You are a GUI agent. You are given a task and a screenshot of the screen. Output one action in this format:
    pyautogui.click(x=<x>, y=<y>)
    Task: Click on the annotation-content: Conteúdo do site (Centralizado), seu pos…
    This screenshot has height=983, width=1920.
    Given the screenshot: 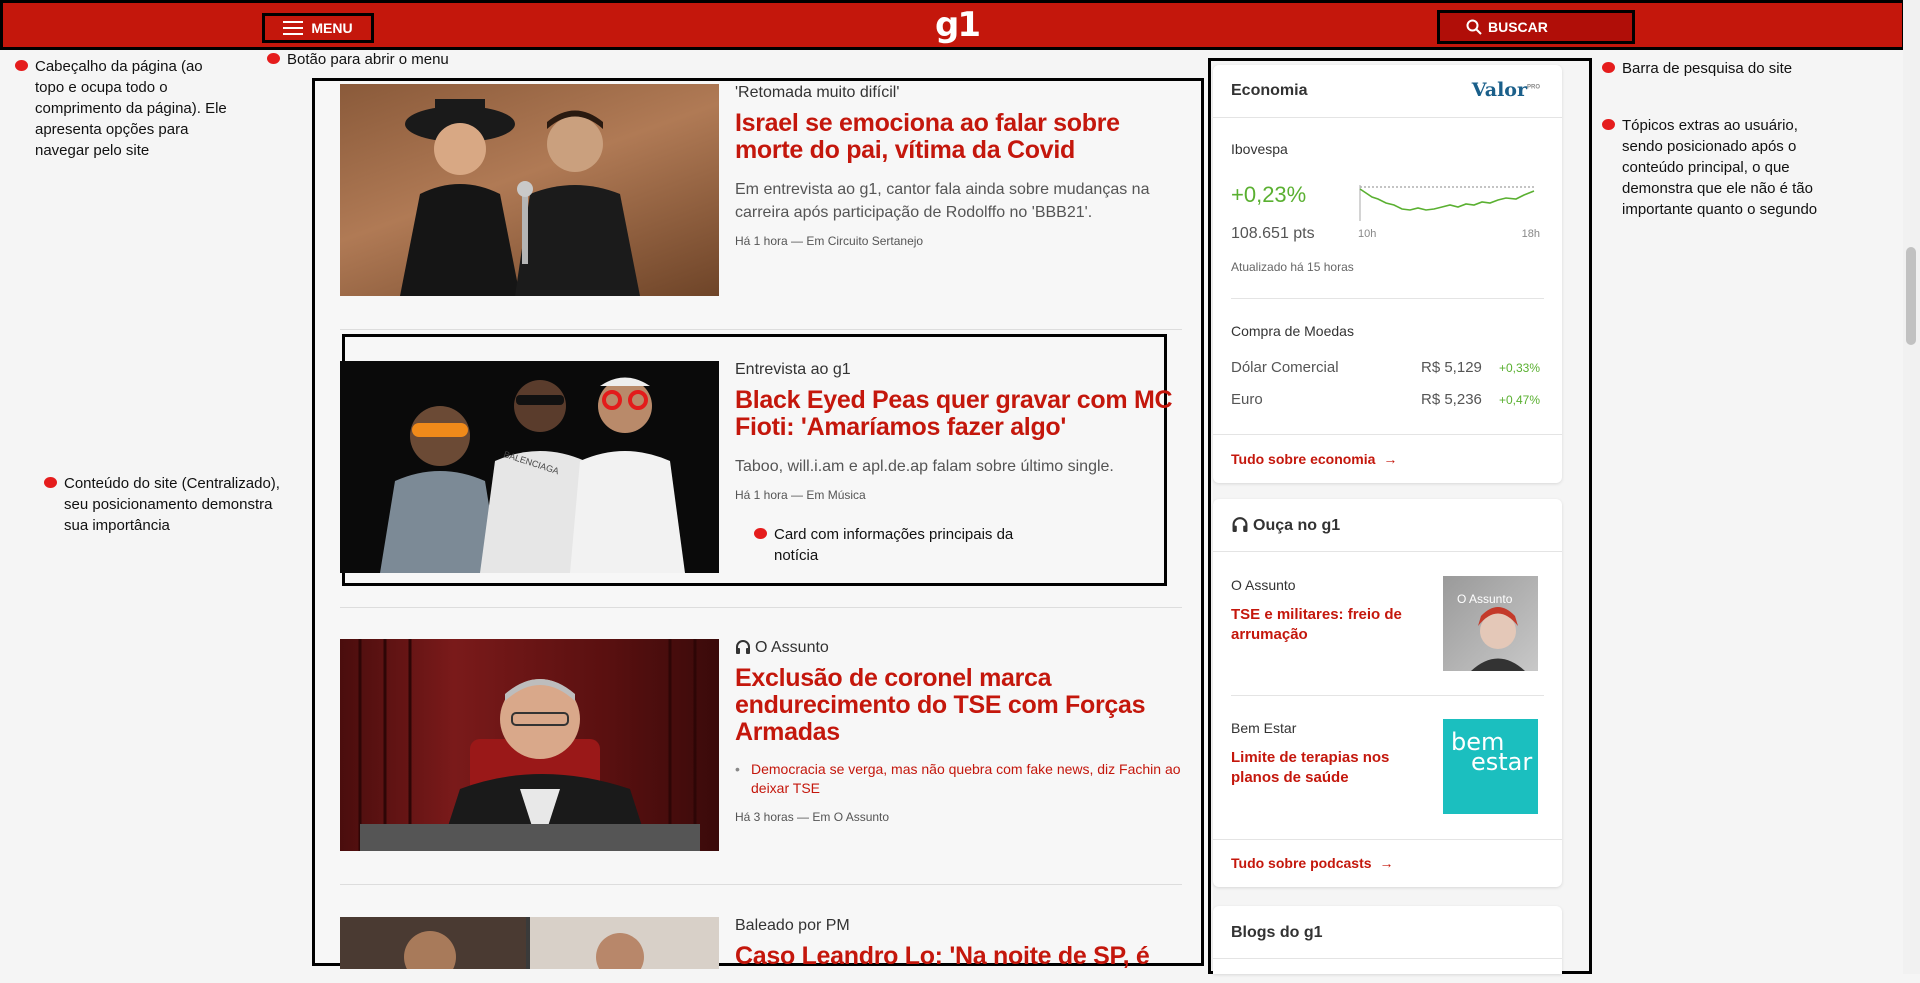 What is the action you would take?
    pyautogui.click(x=171, y=504)
    